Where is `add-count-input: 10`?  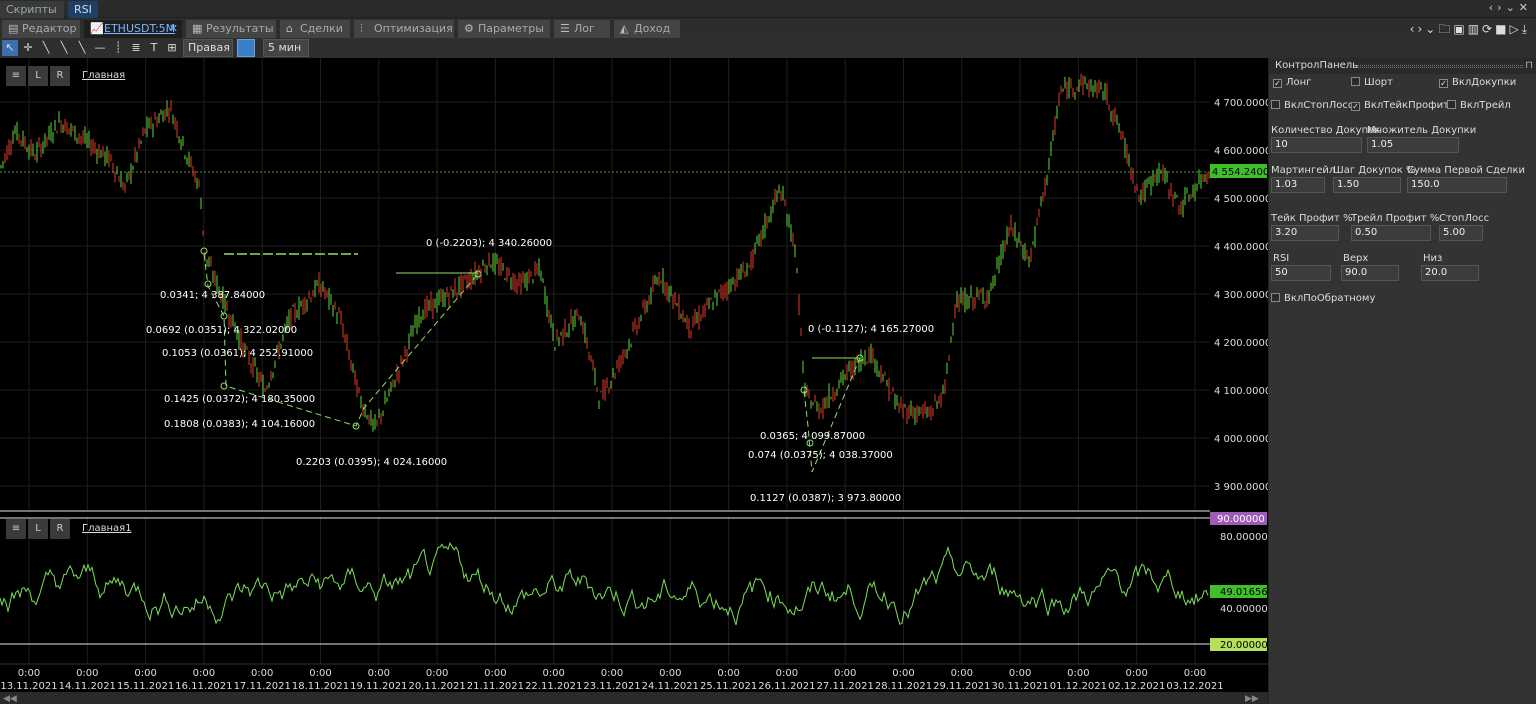
add-count-input: 10 is located at coordinates (1316, 145).